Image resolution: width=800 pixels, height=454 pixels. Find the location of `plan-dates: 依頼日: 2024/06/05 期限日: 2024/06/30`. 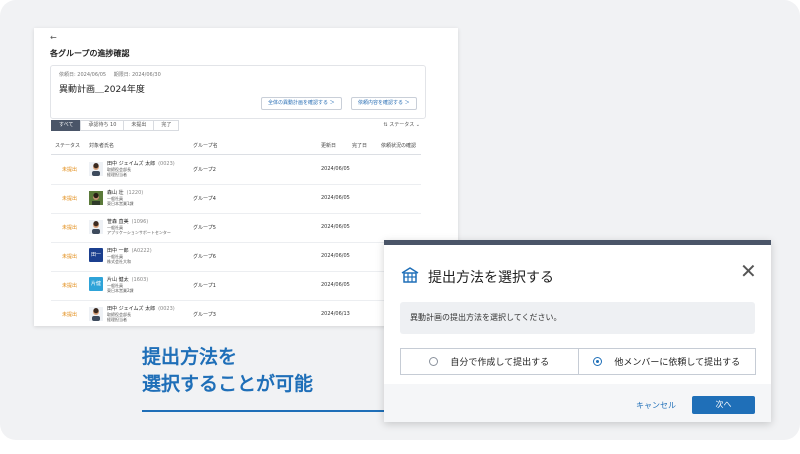

plan-dates: 依頼日: 2024/06/05 期限日: 2024/06/30 is located at coordinates (113, 74).